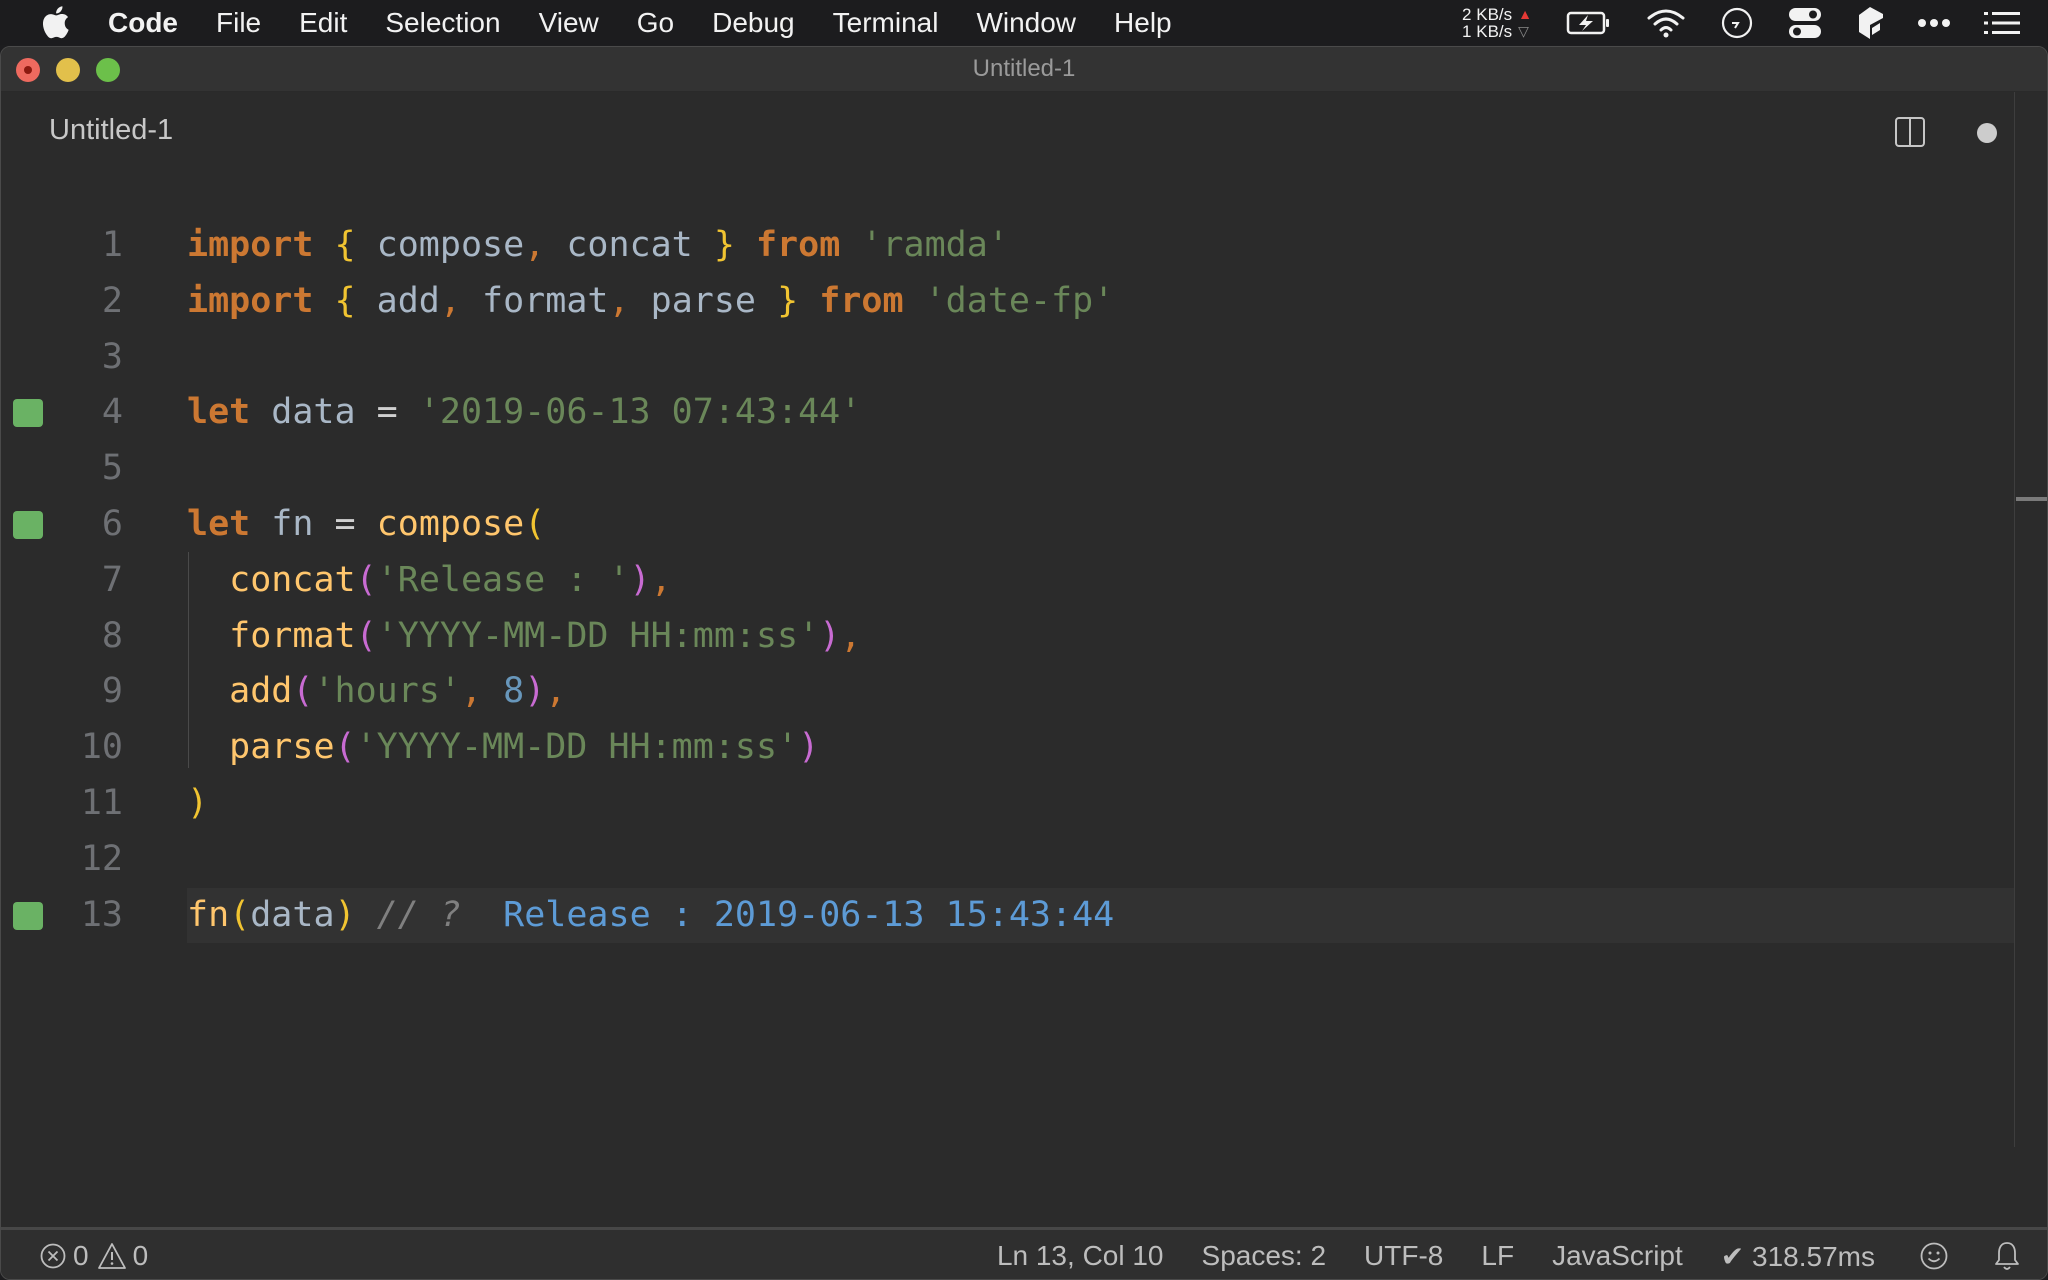  I want to click on token-op: =, so click(387, 412).